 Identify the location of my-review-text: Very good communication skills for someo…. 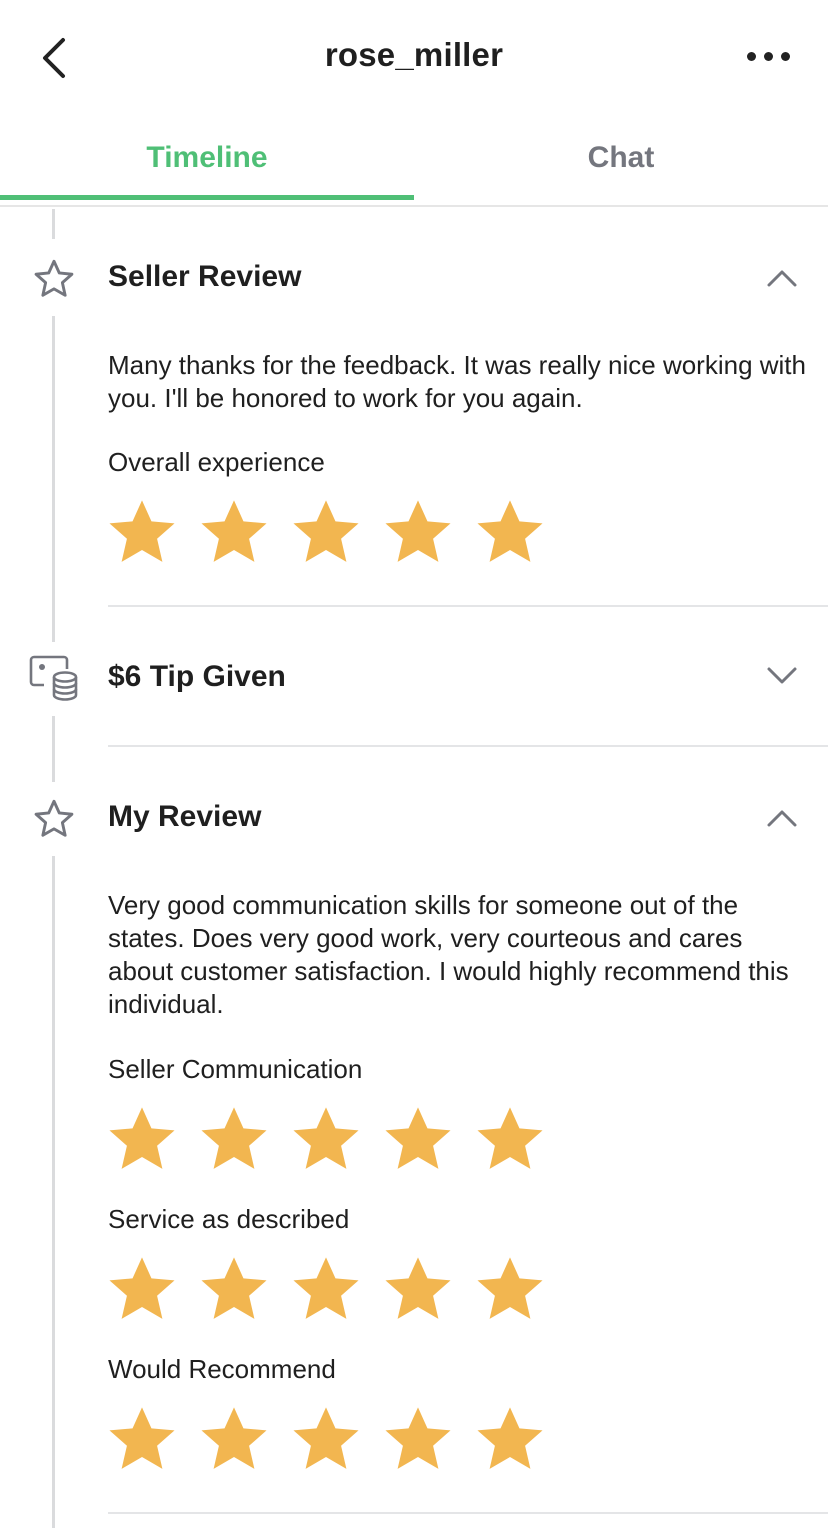
(448, 954).